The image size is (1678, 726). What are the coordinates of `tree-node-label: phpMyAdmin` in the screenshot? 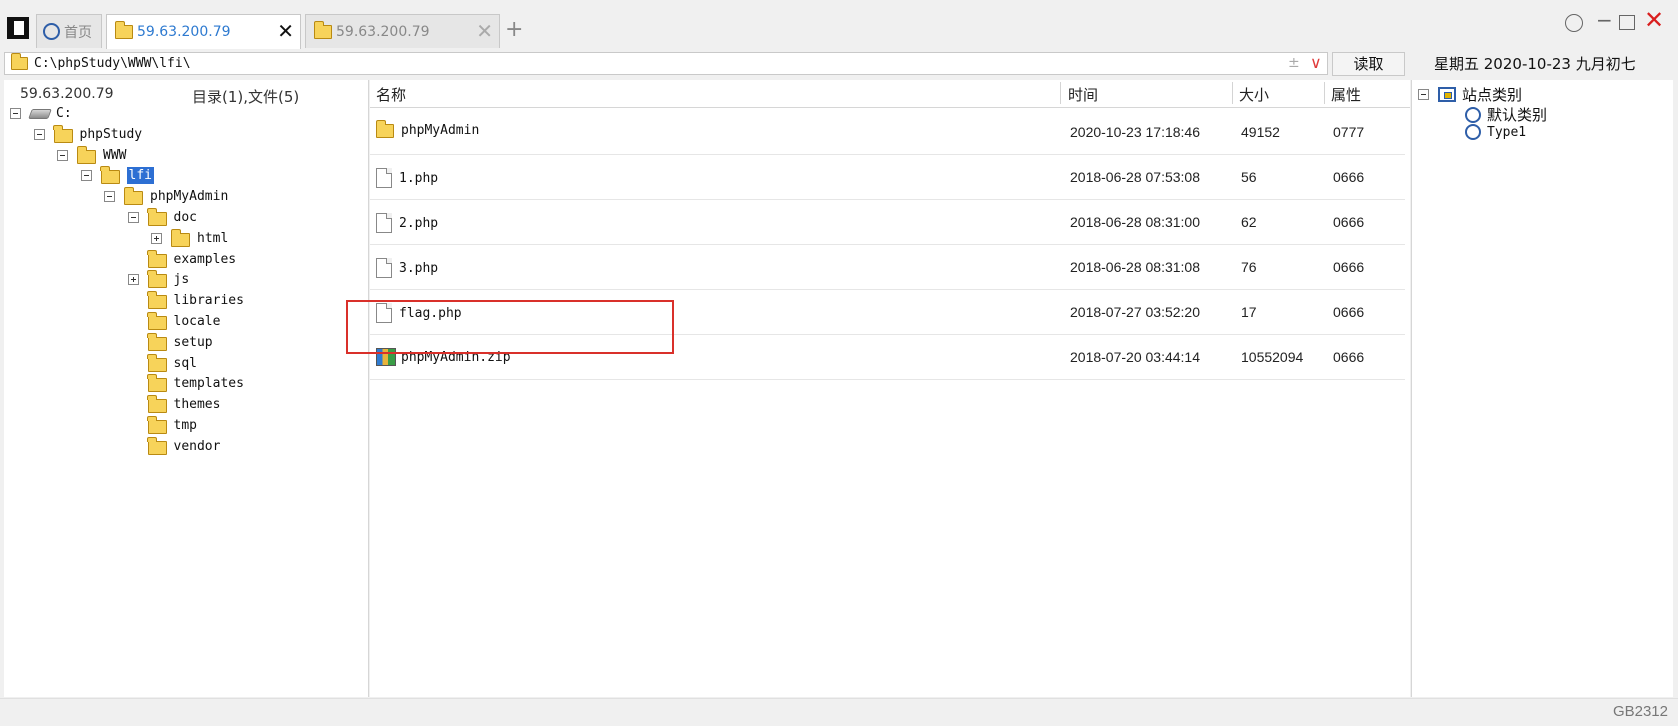 It's located at (189, 197).